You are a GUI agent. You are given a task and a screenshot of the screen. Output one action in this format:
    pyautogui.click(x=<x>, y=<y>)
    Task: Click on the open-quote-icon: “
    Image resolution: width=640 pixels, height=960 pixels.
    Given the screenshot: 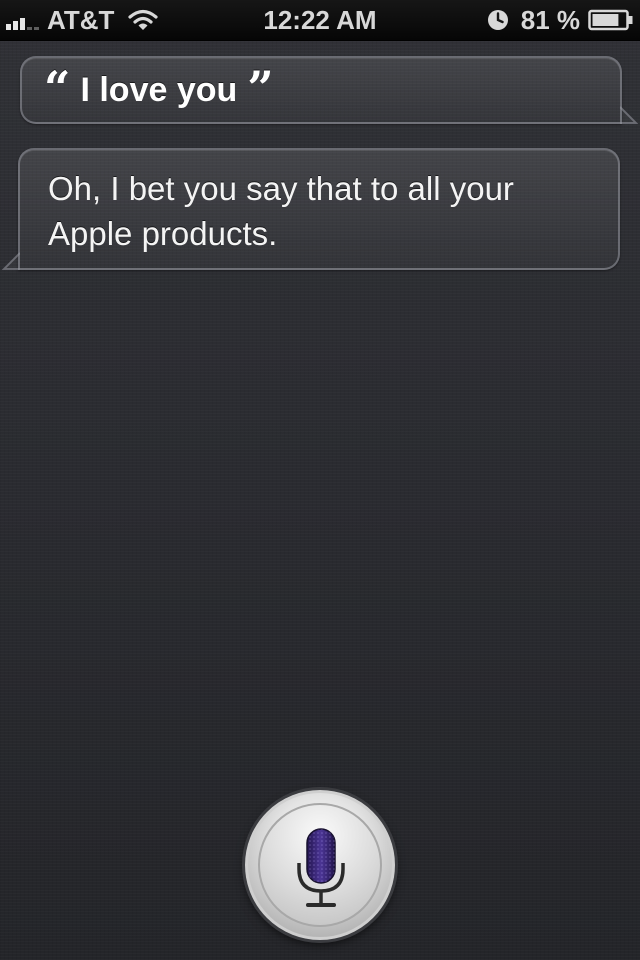 What is the action you would take?
    pyautogui.click(x=57, y=88)
    